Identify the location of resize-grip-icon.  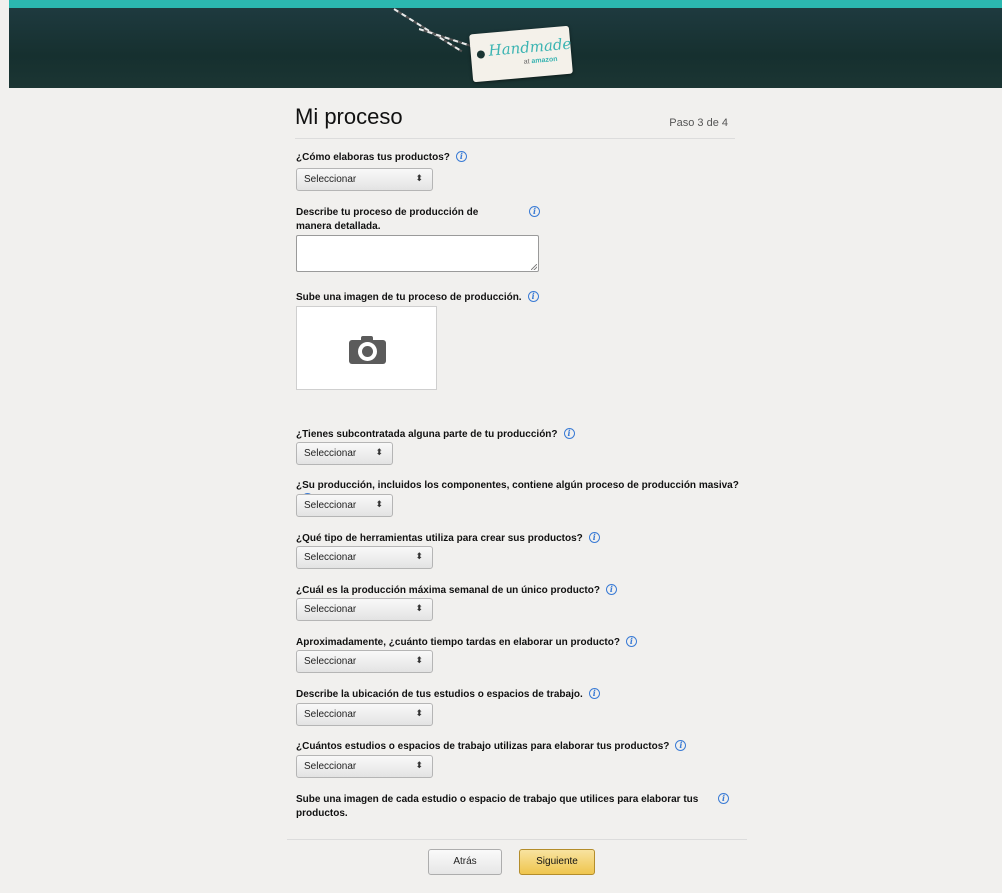
(534, 267).